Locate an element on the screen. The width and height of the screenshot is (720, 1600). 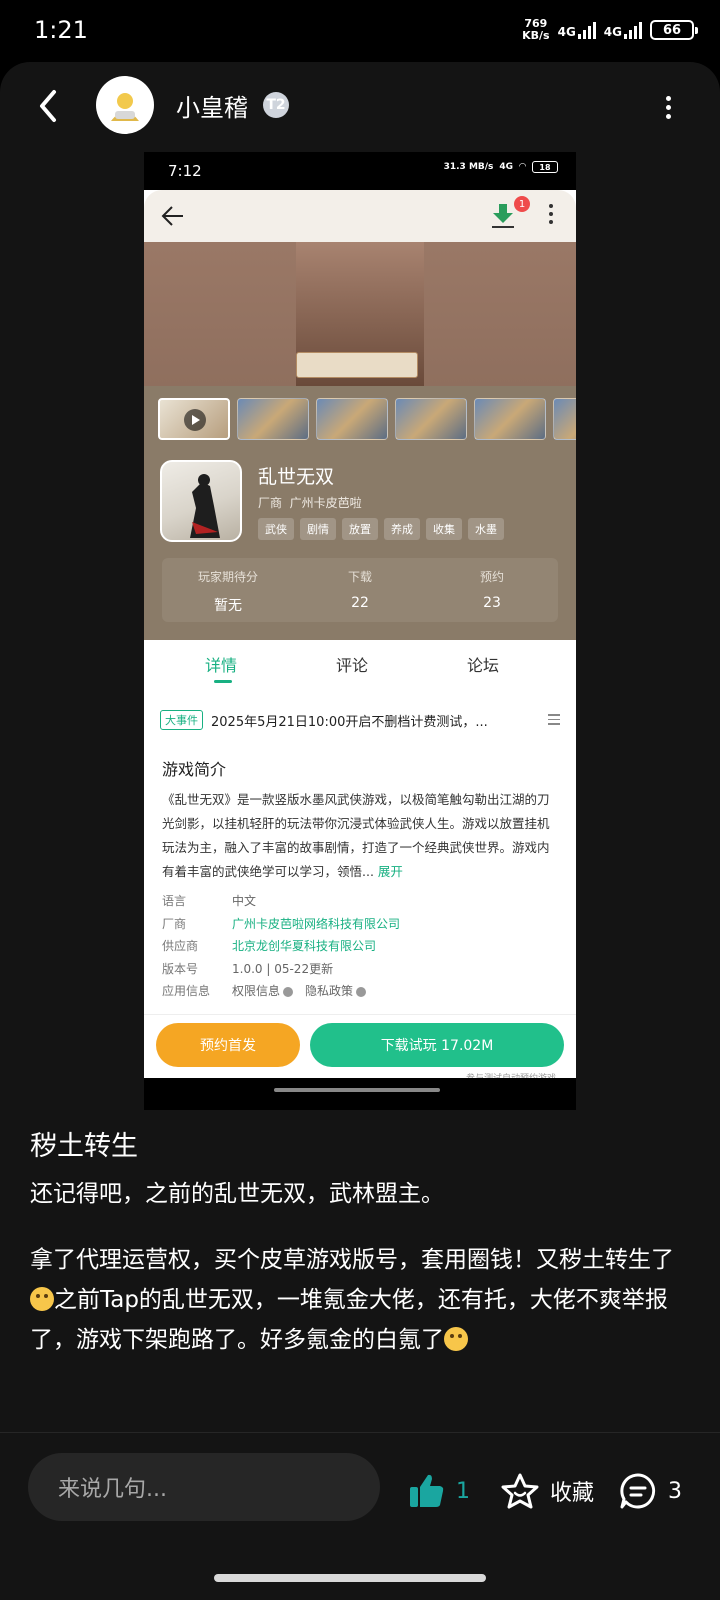
like-count: 1 is located at coordinates (463, 1491).